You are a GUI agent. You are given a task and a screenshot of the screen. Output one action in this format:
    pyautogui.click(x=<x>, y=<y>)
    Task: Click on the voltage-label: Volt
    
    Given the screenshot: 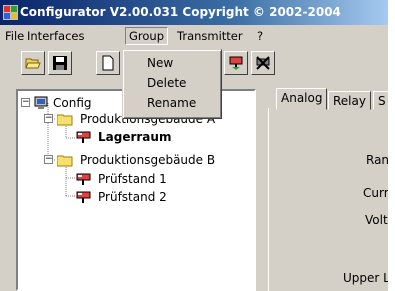 What is the action you would take?
    pyautogui.click(x=376, y=220)
    